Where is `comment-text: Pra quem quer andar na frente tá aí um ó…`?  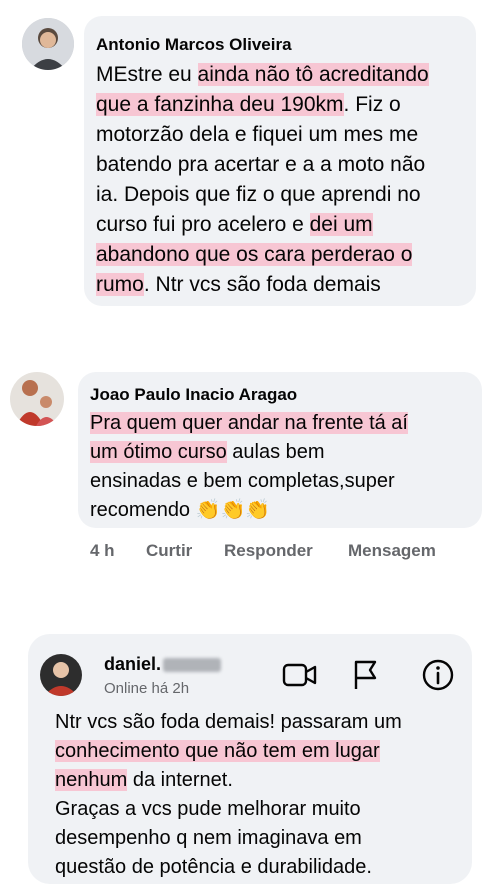
comment-text: Pra quem quer andar na frente tá aí um ó… is located at coordinates (283, 467).